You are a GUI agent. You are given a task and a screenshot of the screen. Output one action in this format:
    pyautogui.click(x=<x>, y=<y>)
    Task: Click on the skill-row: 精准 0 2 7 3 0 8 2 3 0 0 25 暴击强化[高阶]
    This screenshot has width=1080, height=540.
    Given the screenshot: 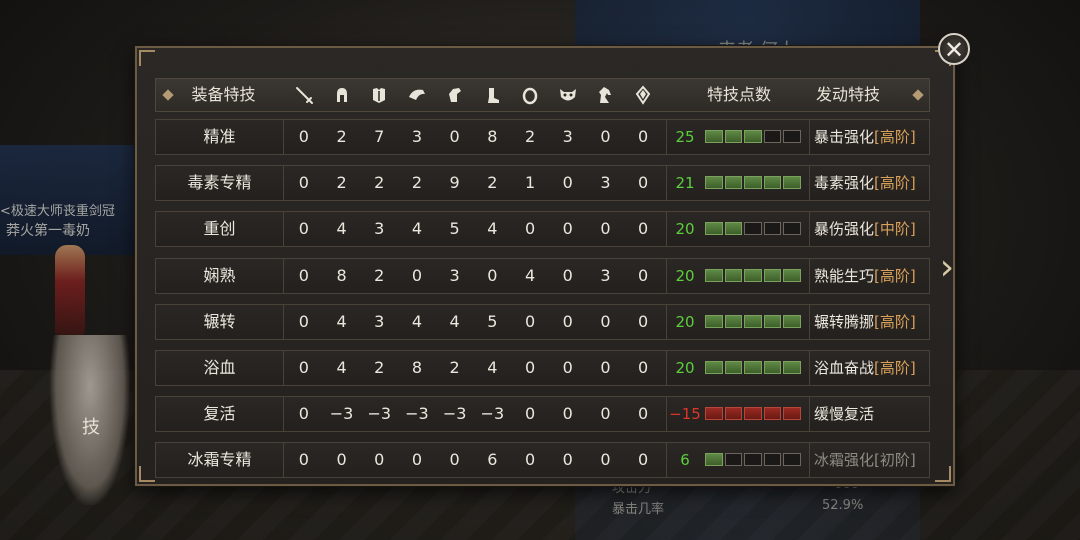 What is the action you would take?
    pyautogui.click(x=542, y=137)
    